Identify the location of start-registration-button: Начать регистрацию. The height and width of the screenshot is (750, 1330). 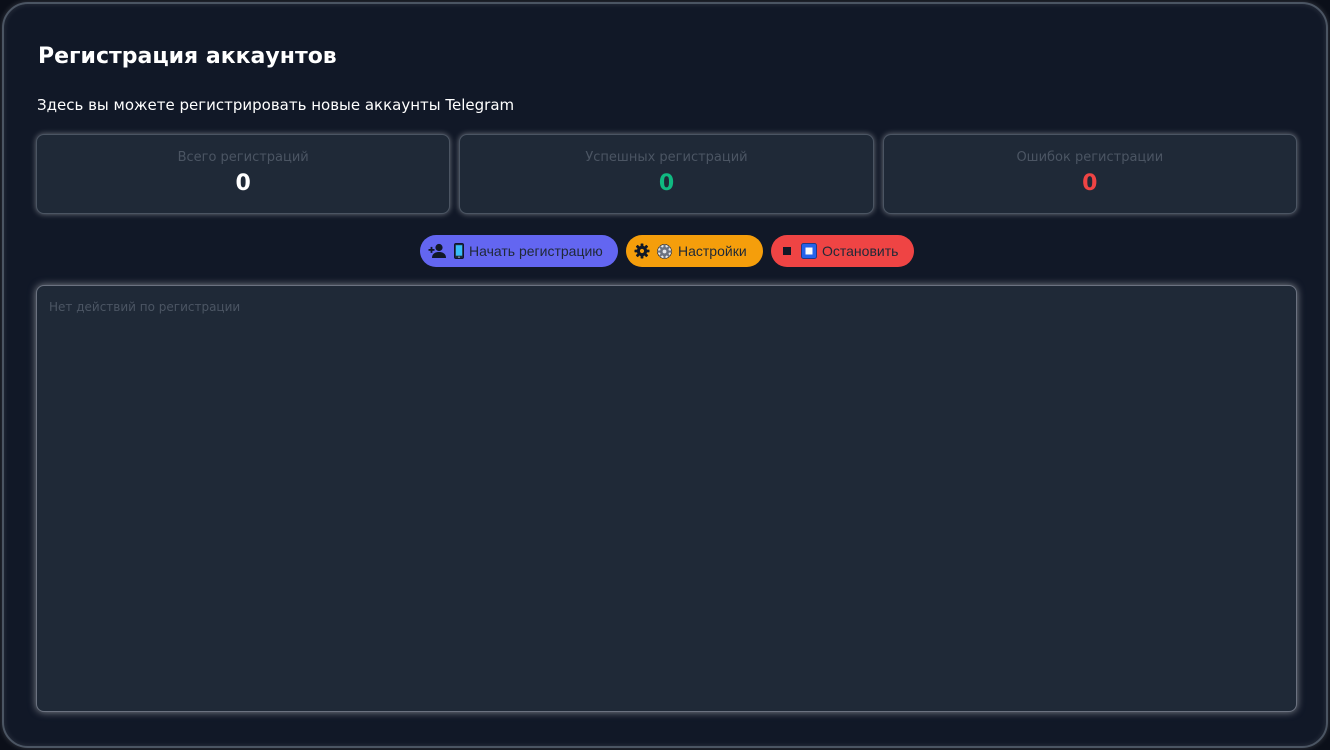
(519, 251).